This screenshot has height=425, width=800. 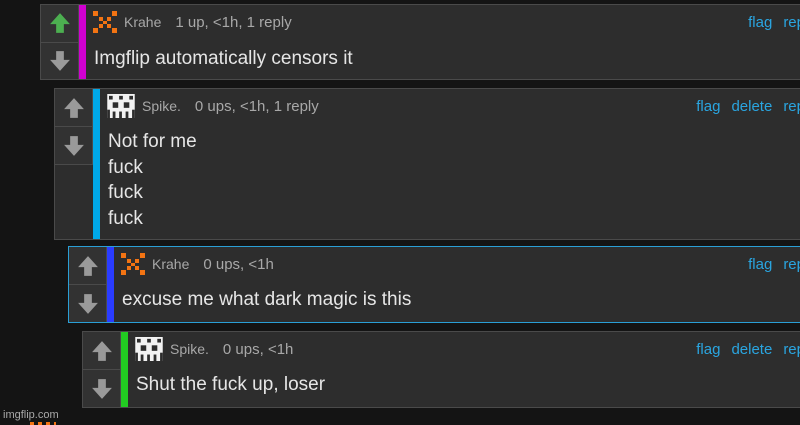 I want to click on comment-text: Shut the fuck up, loser, so click(x=231, y=384).